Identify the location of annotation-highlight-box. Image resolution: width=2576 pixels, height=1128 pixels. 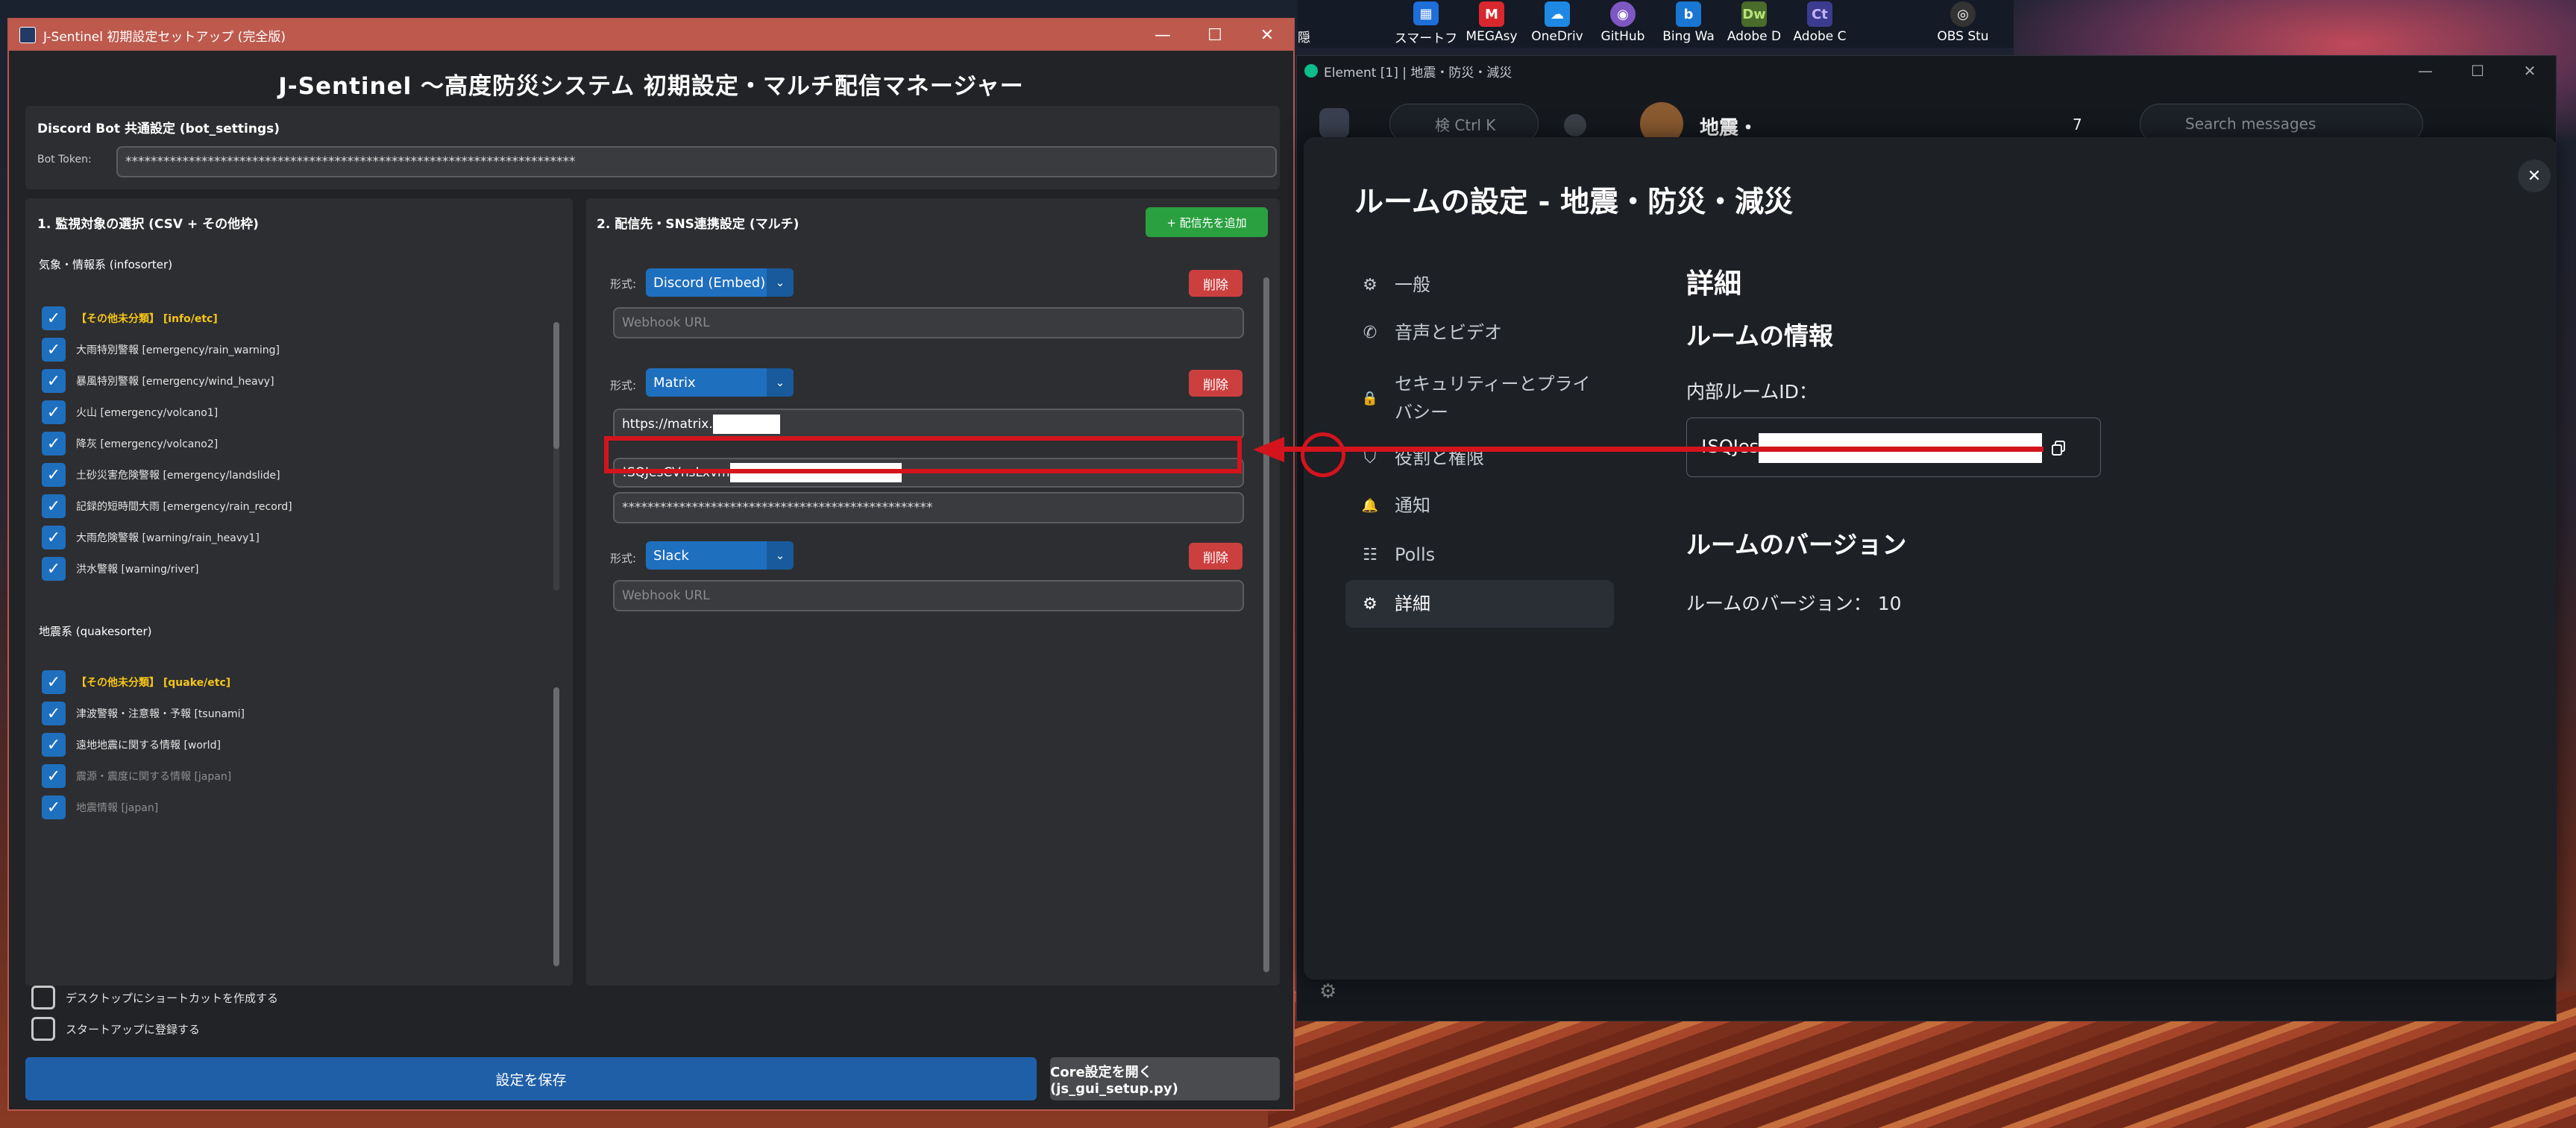
(923, 454).